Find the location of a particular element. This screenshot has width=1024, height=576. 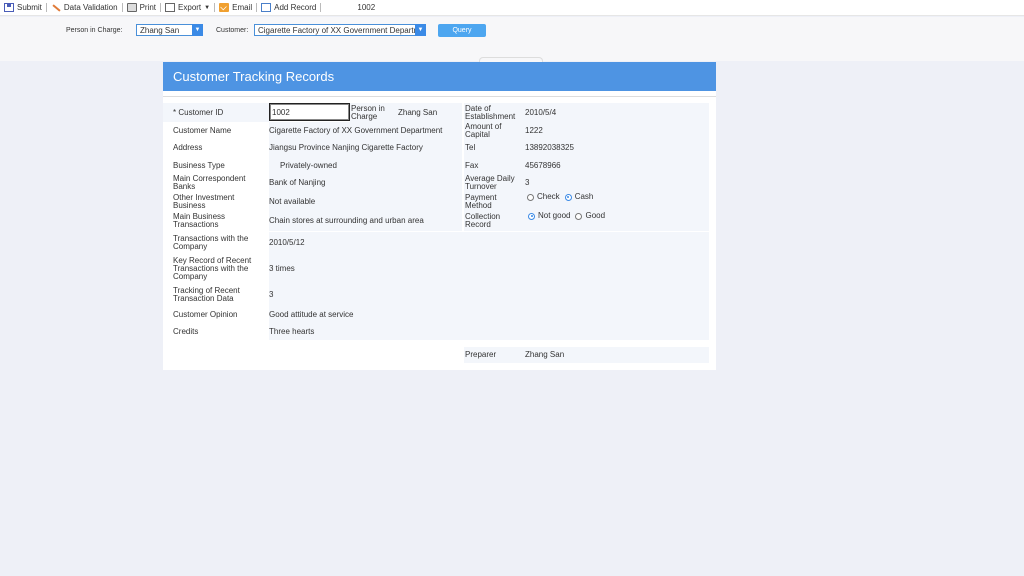

email-icon is located at coordinates (224, 7).